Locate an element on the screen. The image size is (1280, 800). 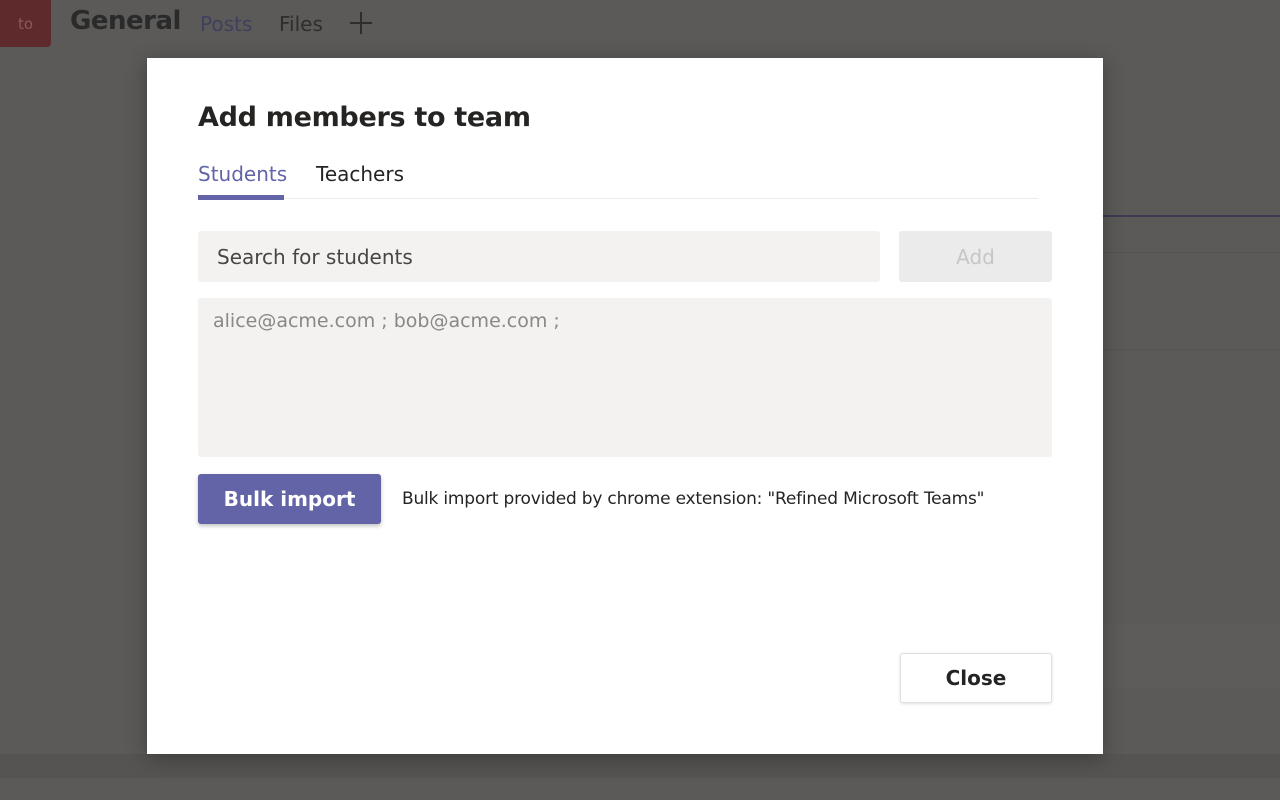
plus-icon is located at coordinates (361, 23).